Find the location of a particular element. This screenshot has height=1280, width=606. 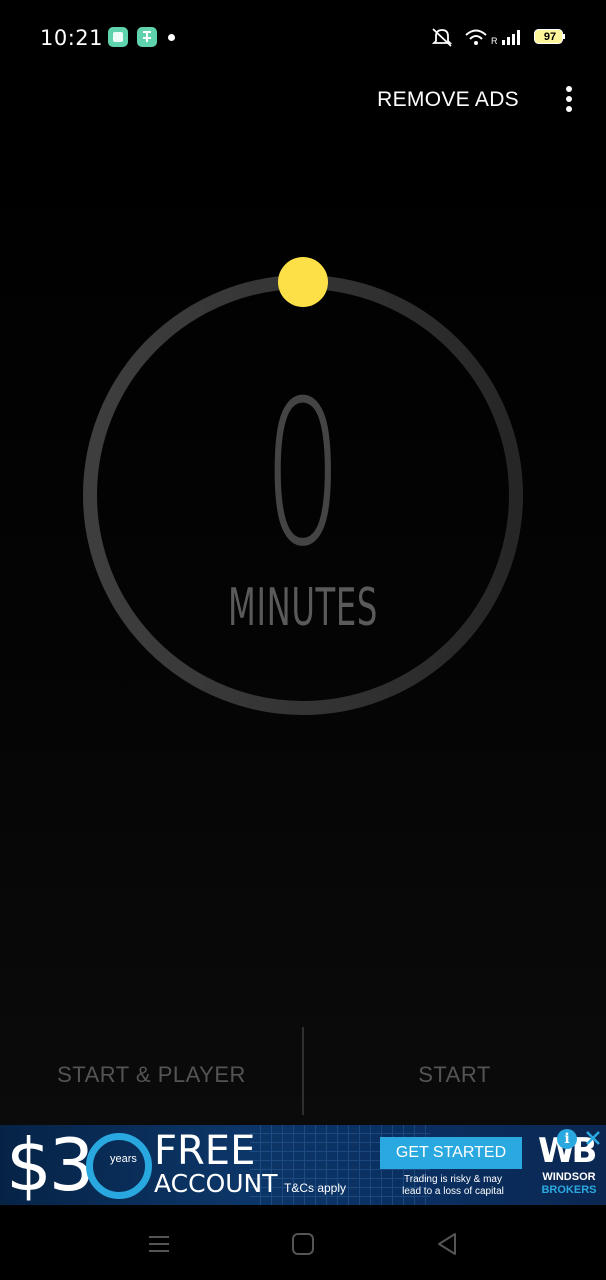

ad-headline: FREE is located at coordinates (205, 1151).